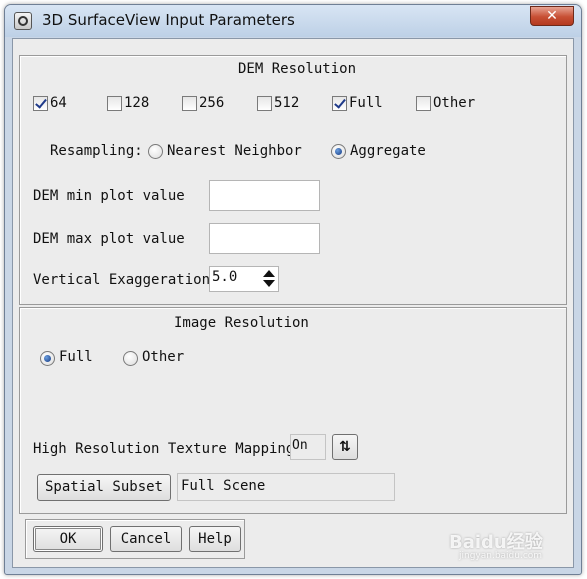 The height and width of the screenshot is (579, 587). I want to click on radio-aggregate-label: Aggregate, so click(388, 151).